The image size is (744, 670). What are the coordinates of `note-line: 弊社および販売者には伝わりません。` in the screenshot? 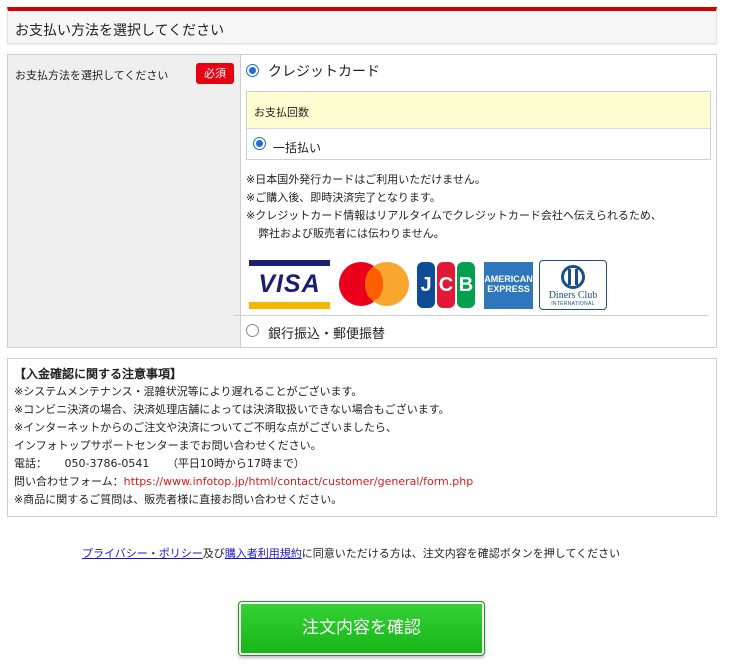 It's located at (351, 233).